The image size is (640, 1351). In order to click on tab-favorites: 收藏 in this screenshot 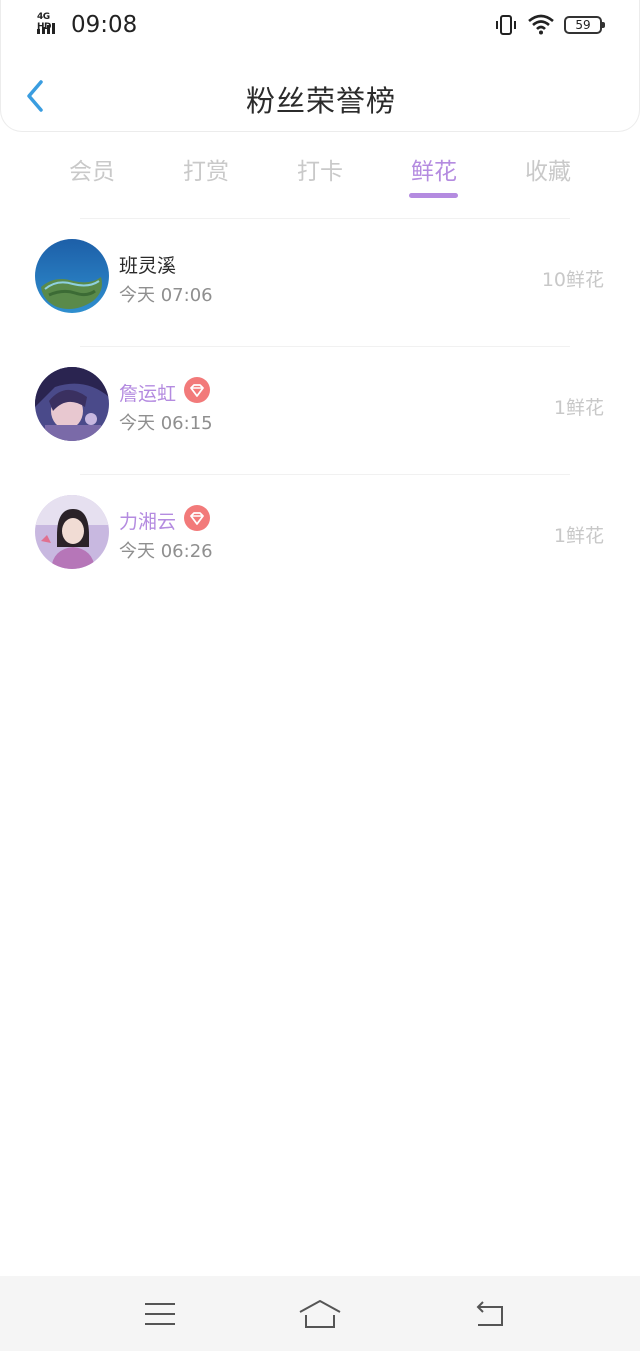, I will do `click(548, 169)`.